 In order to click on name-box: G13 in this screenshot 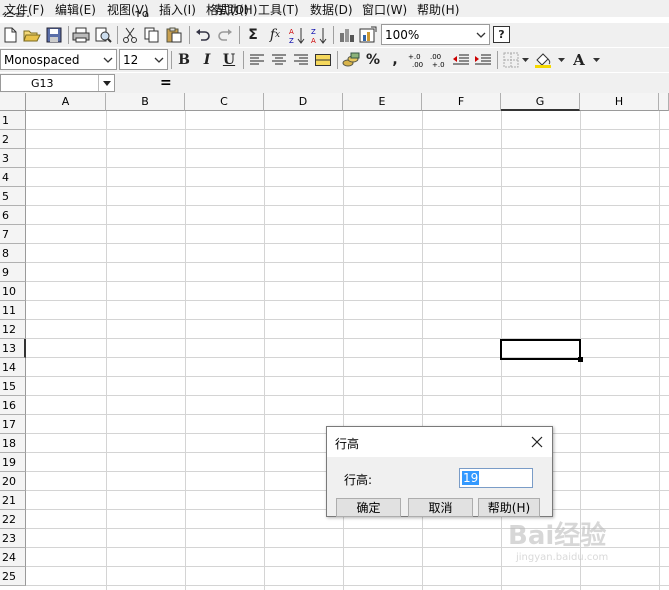, I will do `click(57, 83)`.